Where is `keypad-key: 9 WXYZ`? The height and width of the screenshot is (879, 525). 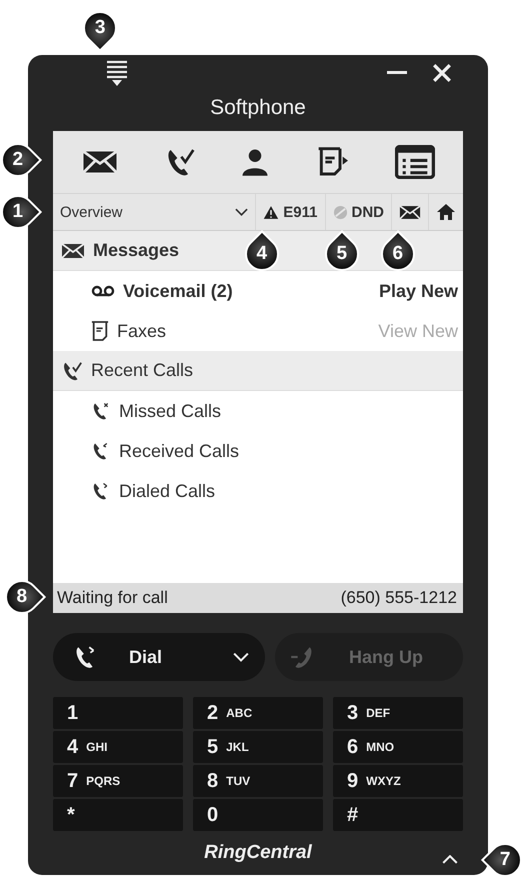
keypad-key: 9 WXYZ is located at coordinates (398, 781).